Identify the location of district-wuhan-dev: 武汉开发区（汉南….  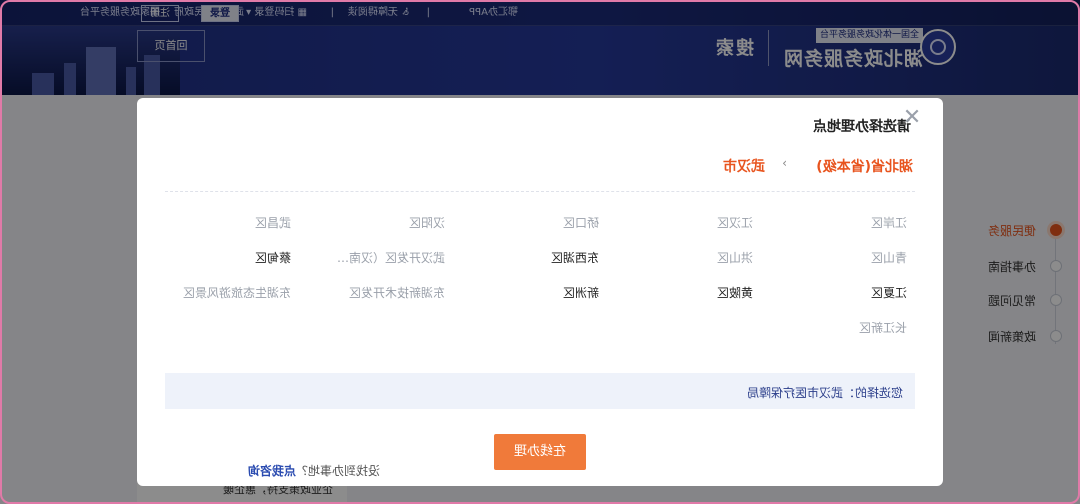
(375, 258).